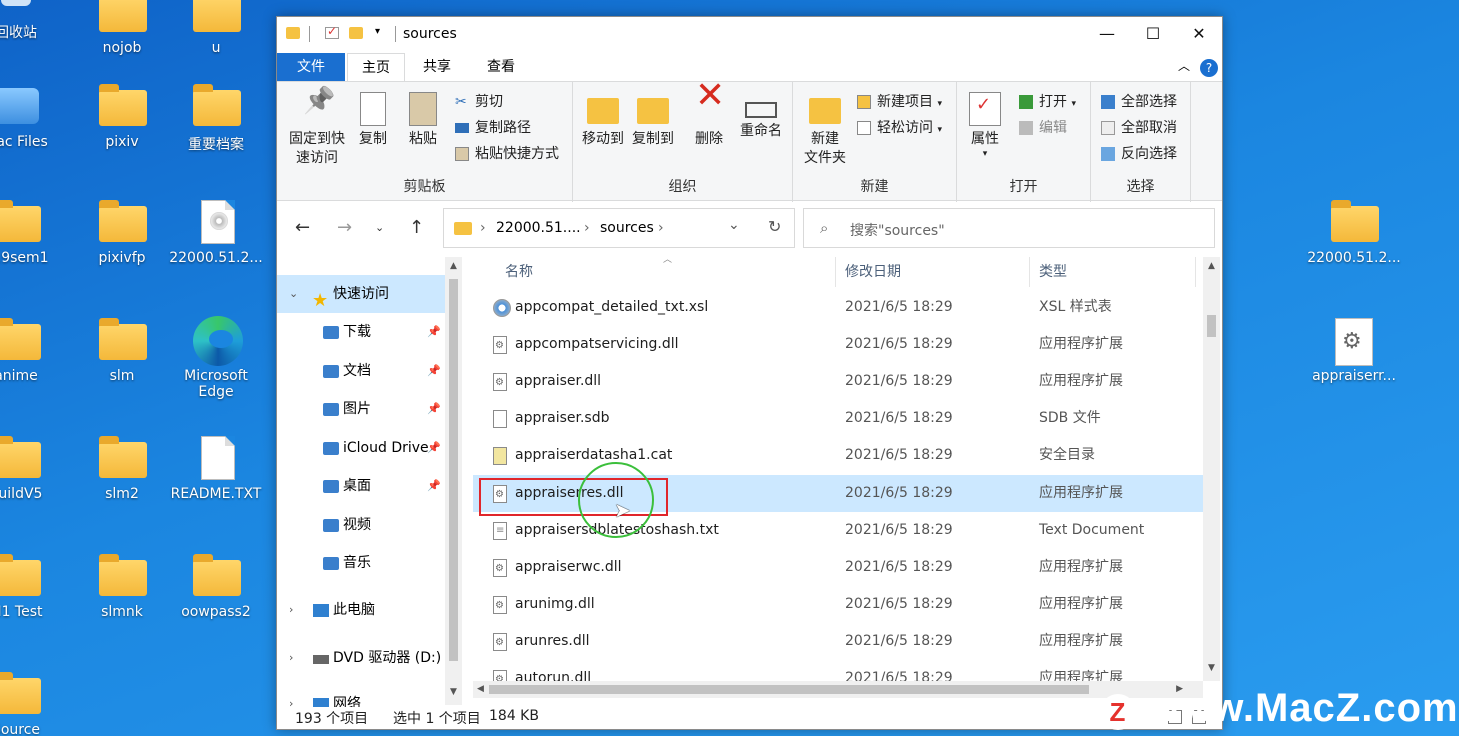 Image resolution: width=1459 pixels, height=736 pixels. What do you see at coordinates (332, 31) in the screenshot?
I see `properties-quick-icon` at bounding box center [332, 31].